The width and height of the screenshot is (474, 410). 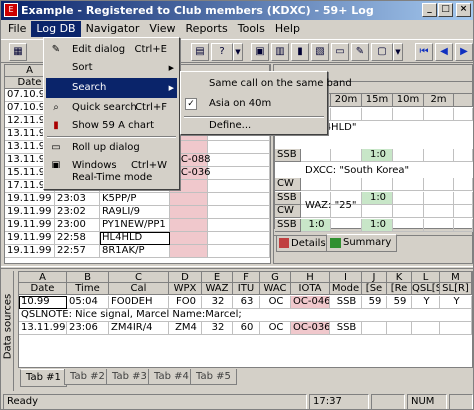 I want to click on first-record-icon: ⏮, so click(x=424, y=52).